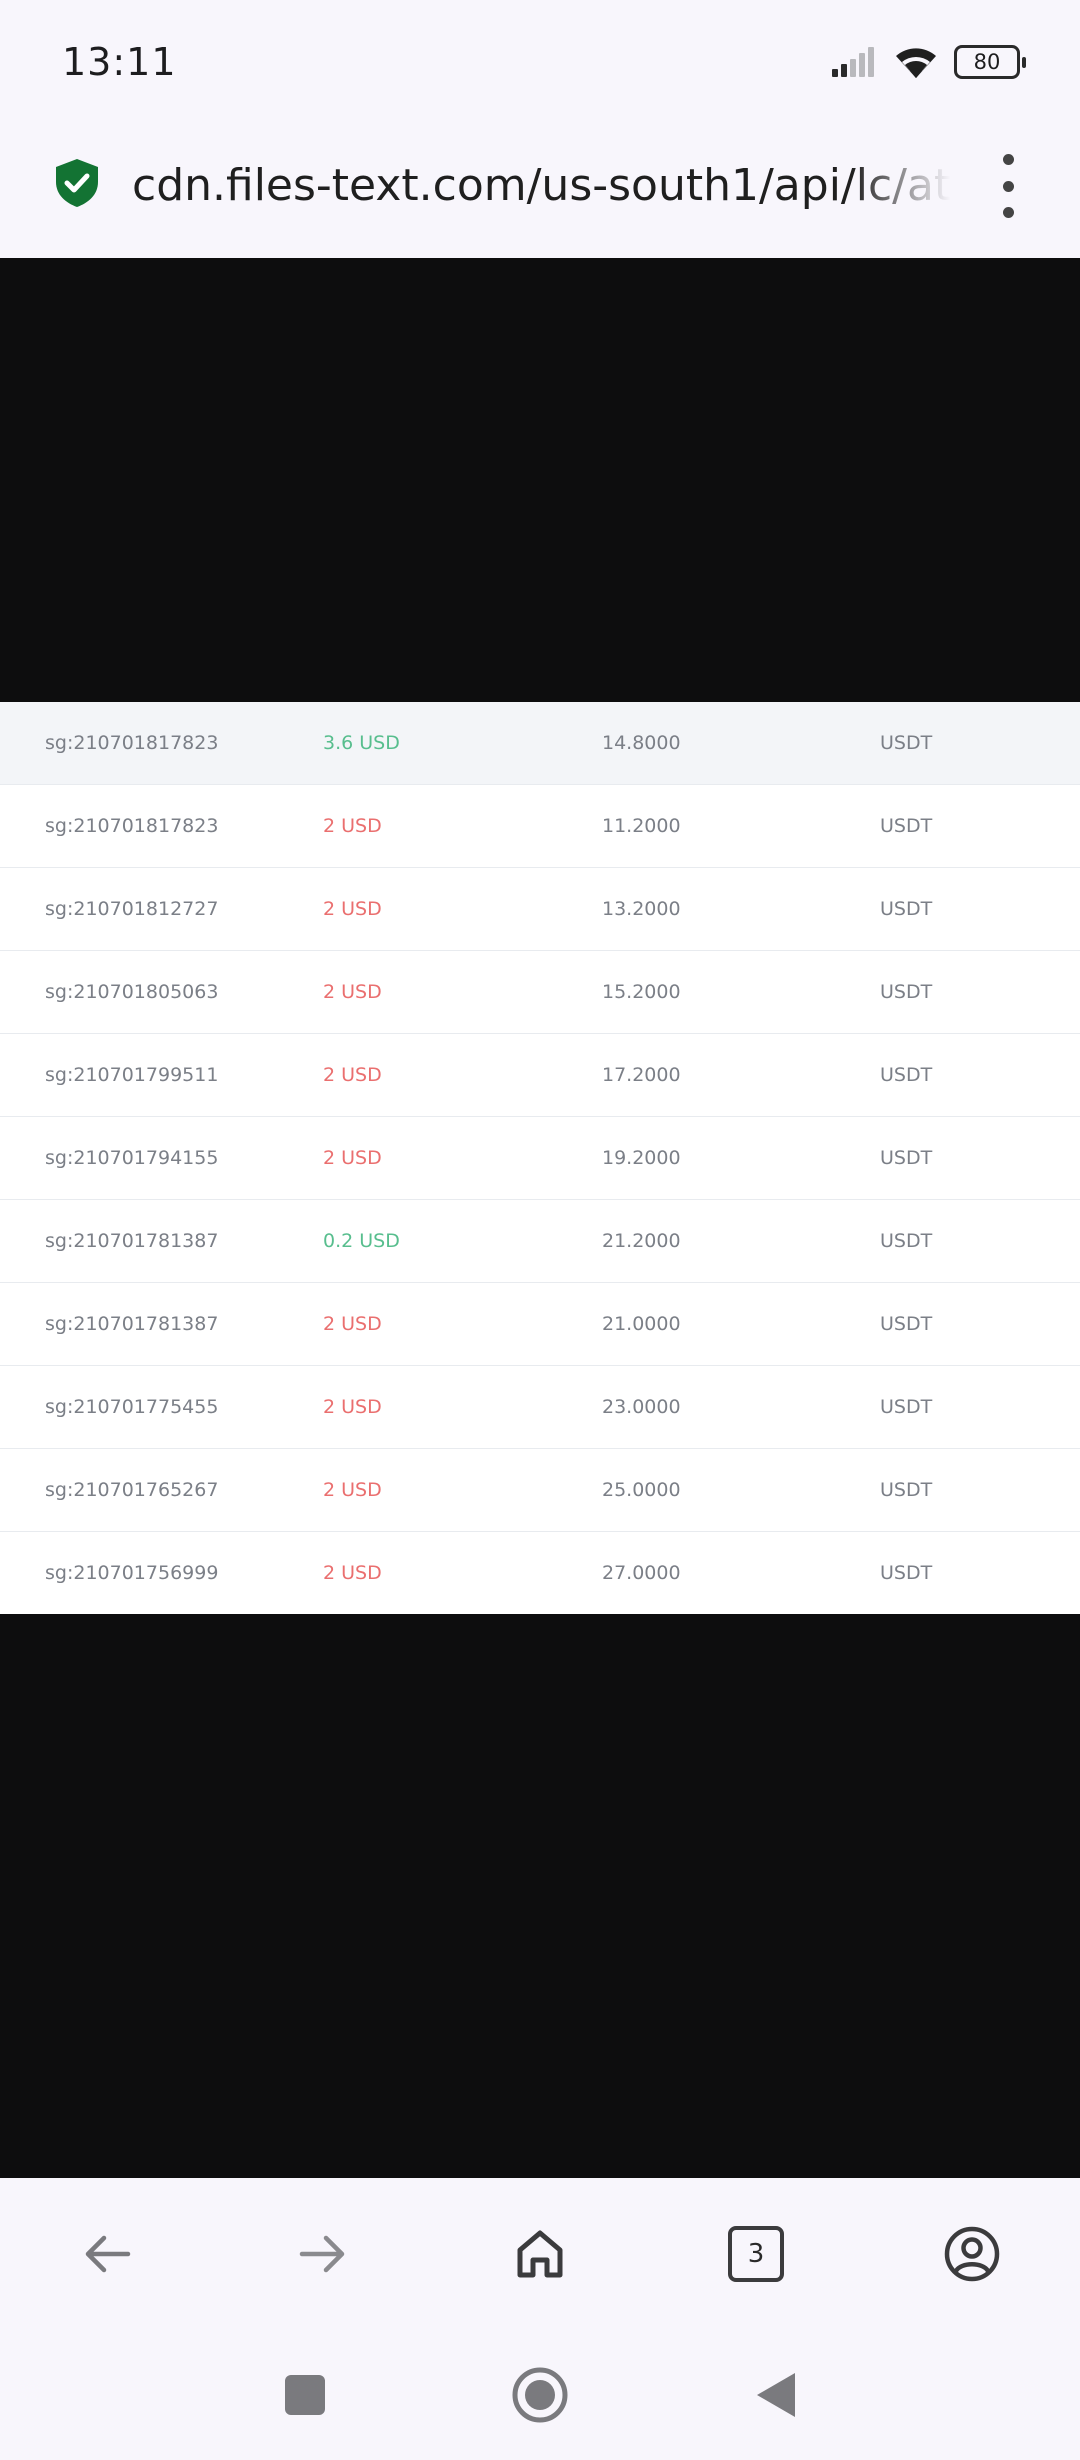  What do you see at coordinates (132, 1573) in the screenshot?
I see `transaction-id: sg:210701756999` at bounding box center [132, 1573].